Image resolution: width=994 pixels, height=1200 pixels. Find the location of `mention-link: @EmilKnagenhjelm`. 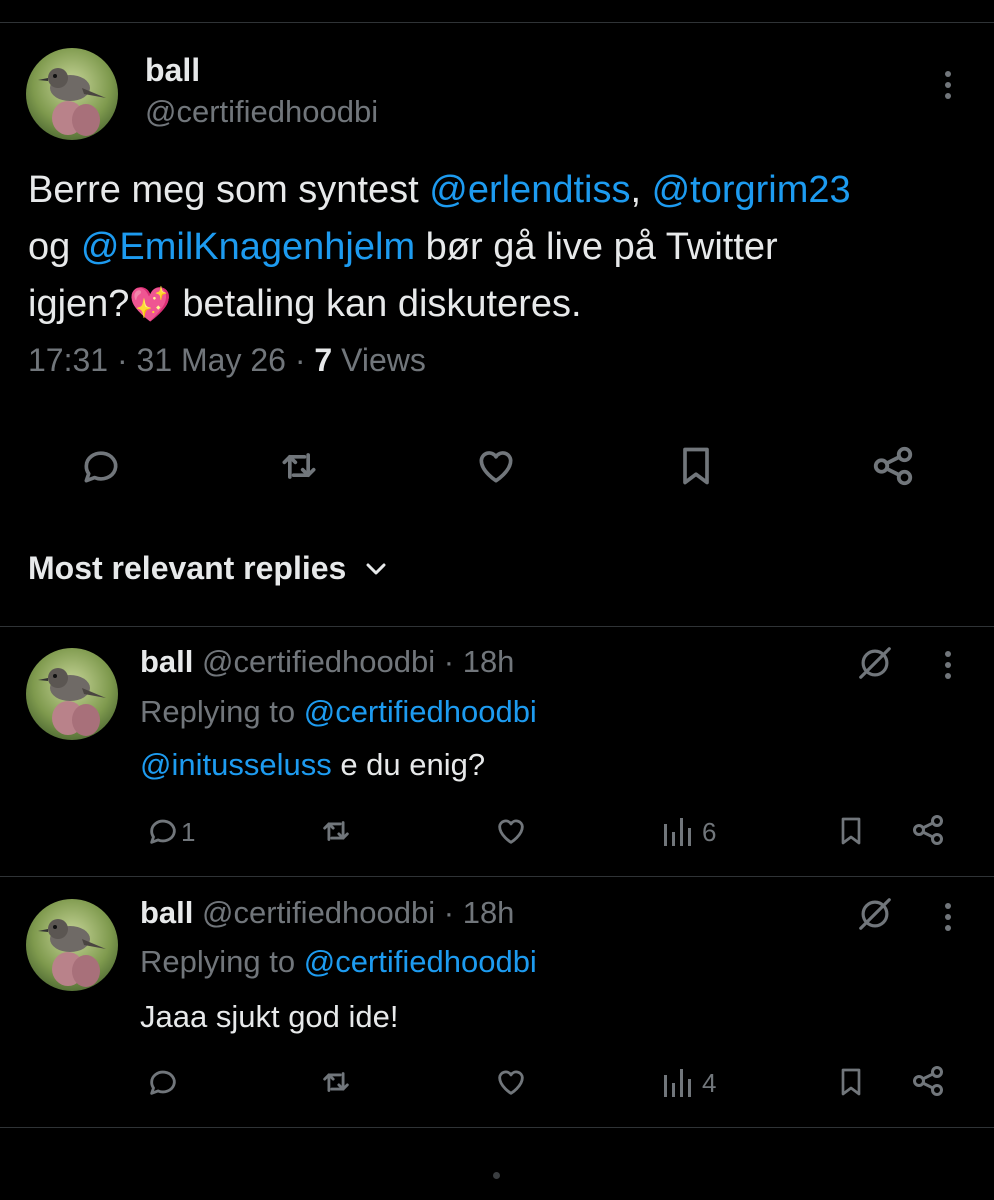

mention-link: @EmilKnagenhjelm is located at coordinates (248, 247).